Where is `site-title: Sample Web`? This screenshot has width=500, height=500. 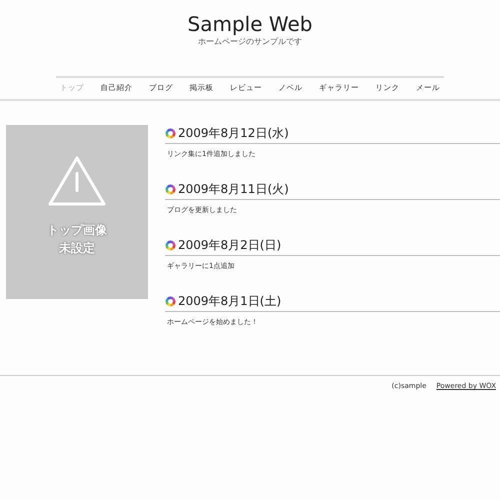 site-title: Sample Web is located at coordinates (250, 24).